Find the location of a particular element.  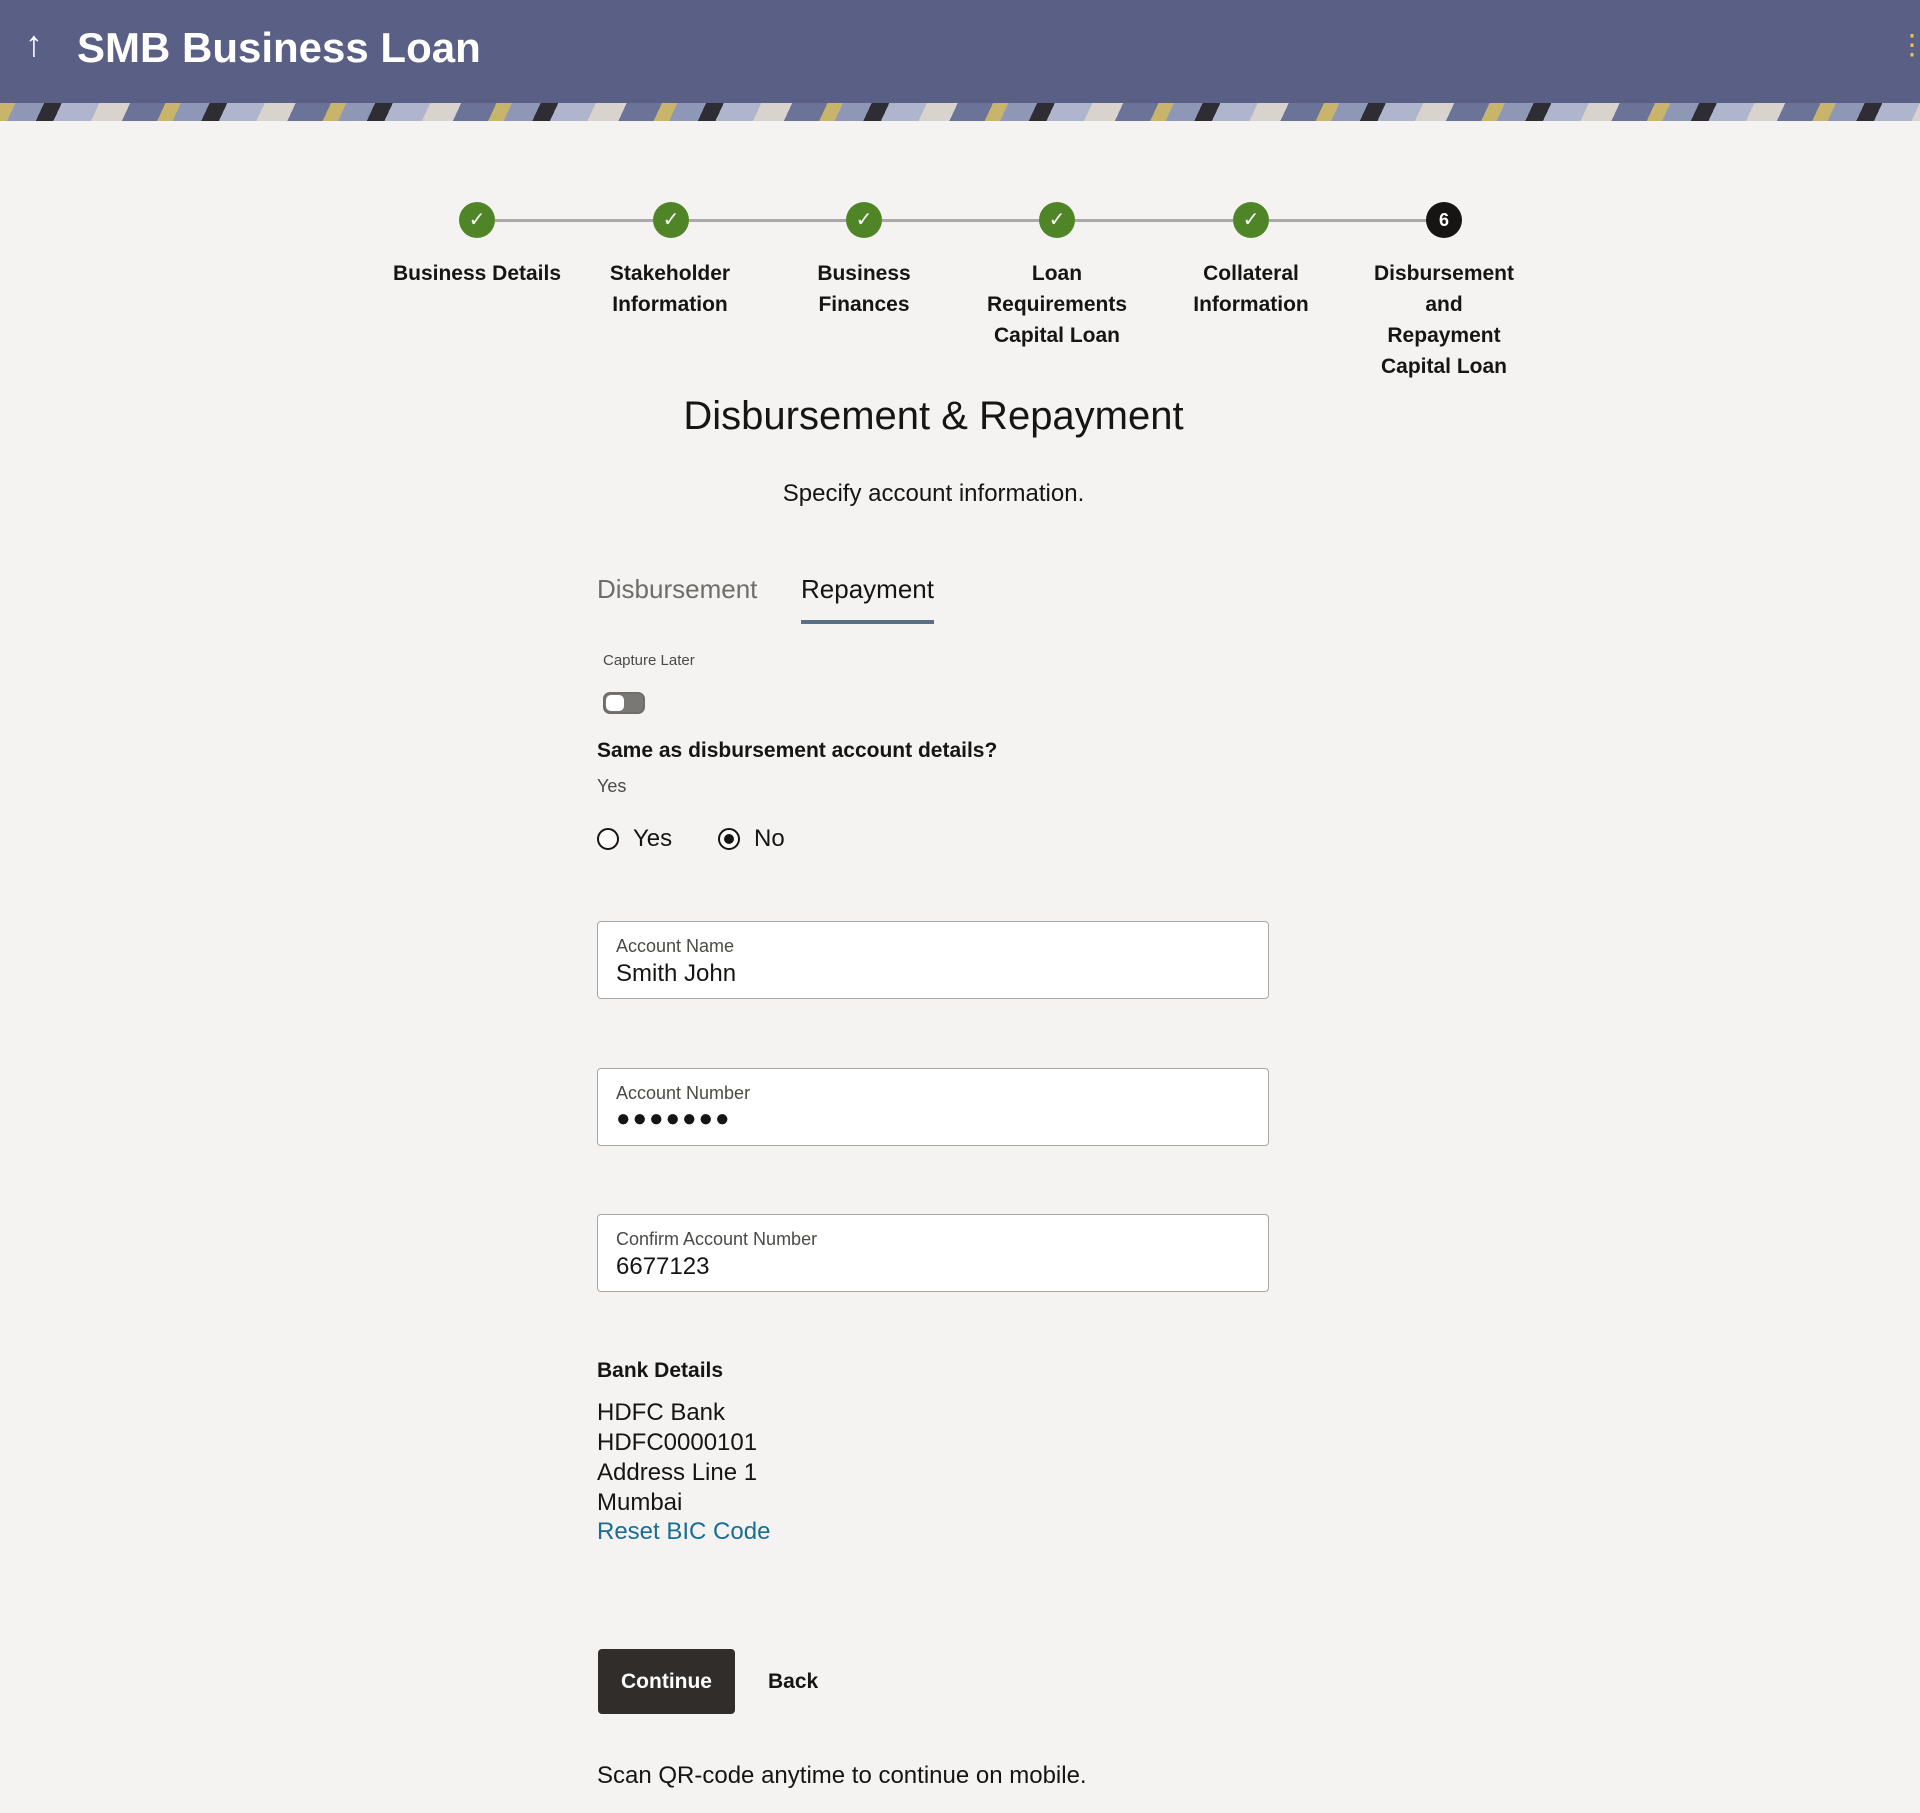

page-subtitle: Specify account information. is located at coordinates (933, 493).